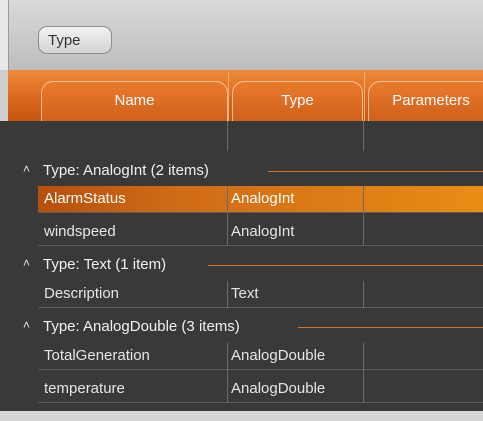 Image resolution: width=483 pixels, height=421 pixels. What do you see at coordinates (241, 327) in the screenshot?
I see `group-header-analogdouble: ˄ Type: AnalogDouble (3 items)` at bounding box center [241, 327].